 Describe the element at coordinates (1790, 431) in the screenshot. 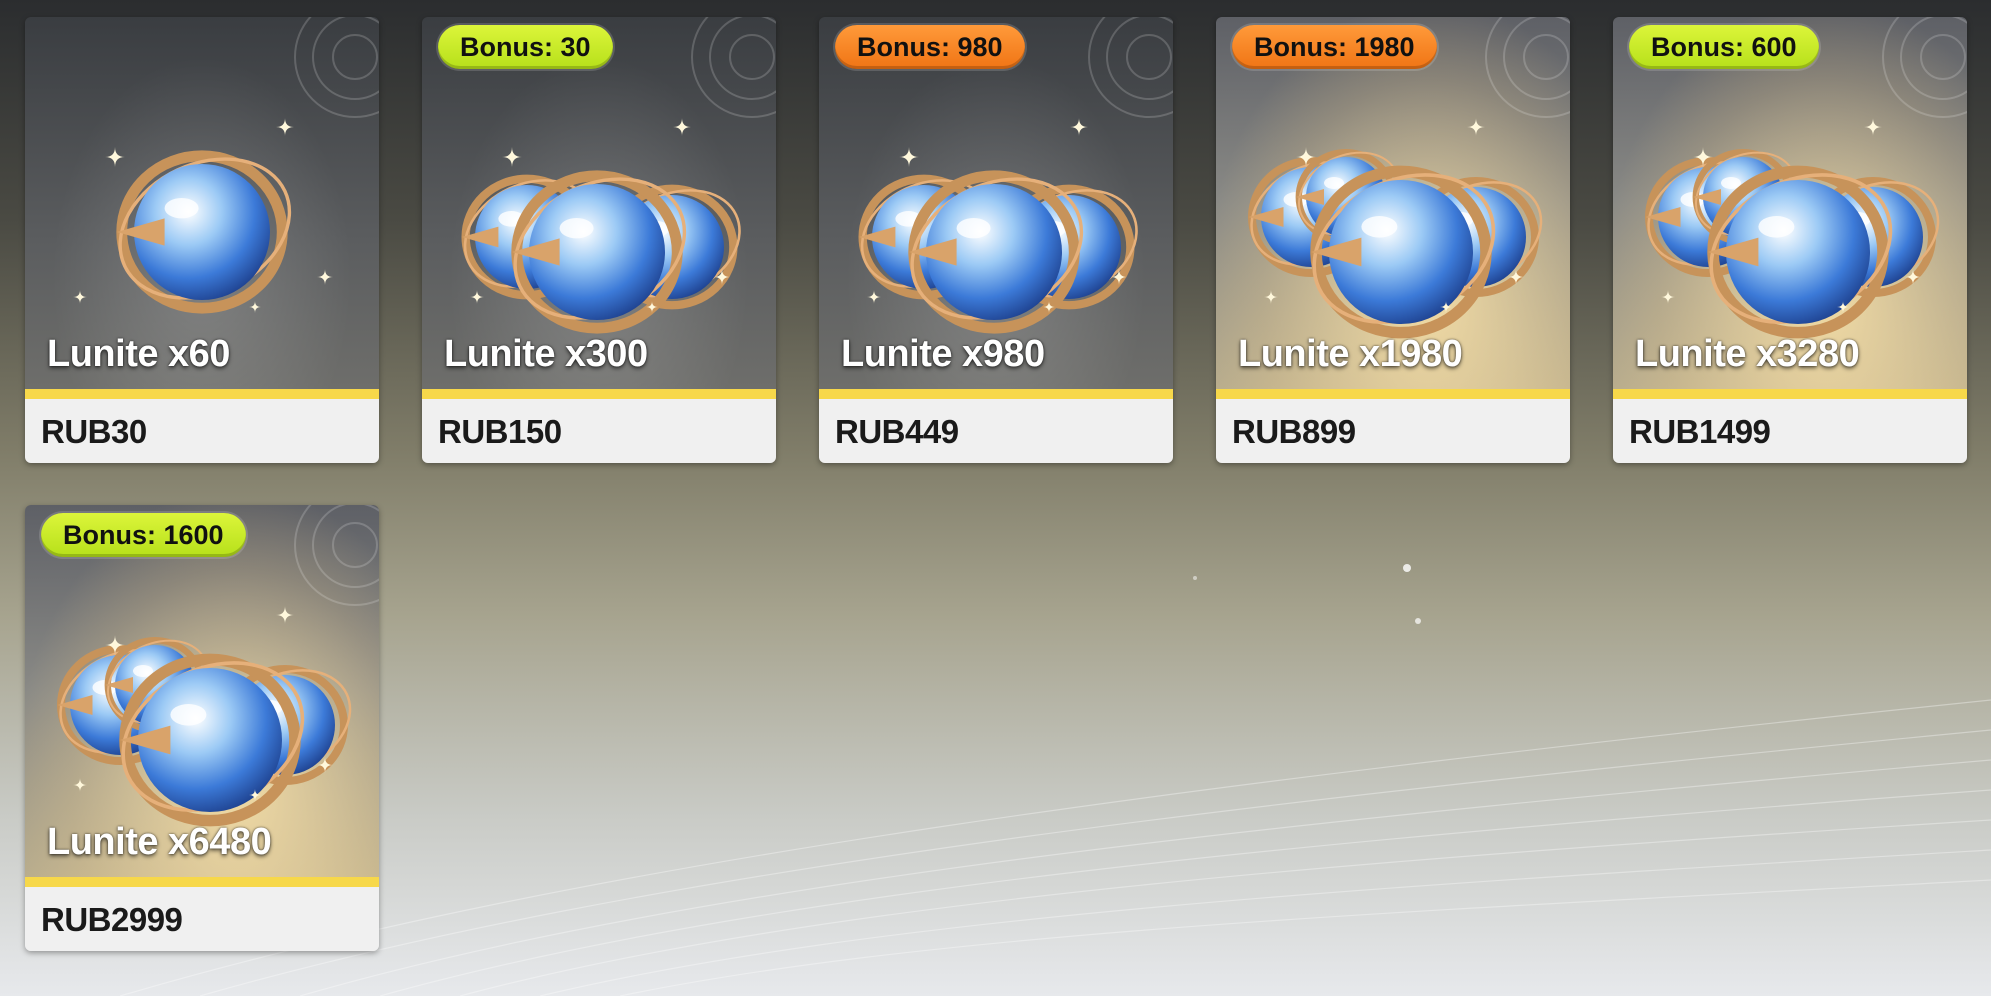

I see `price-bar: RUB1499` at that location.